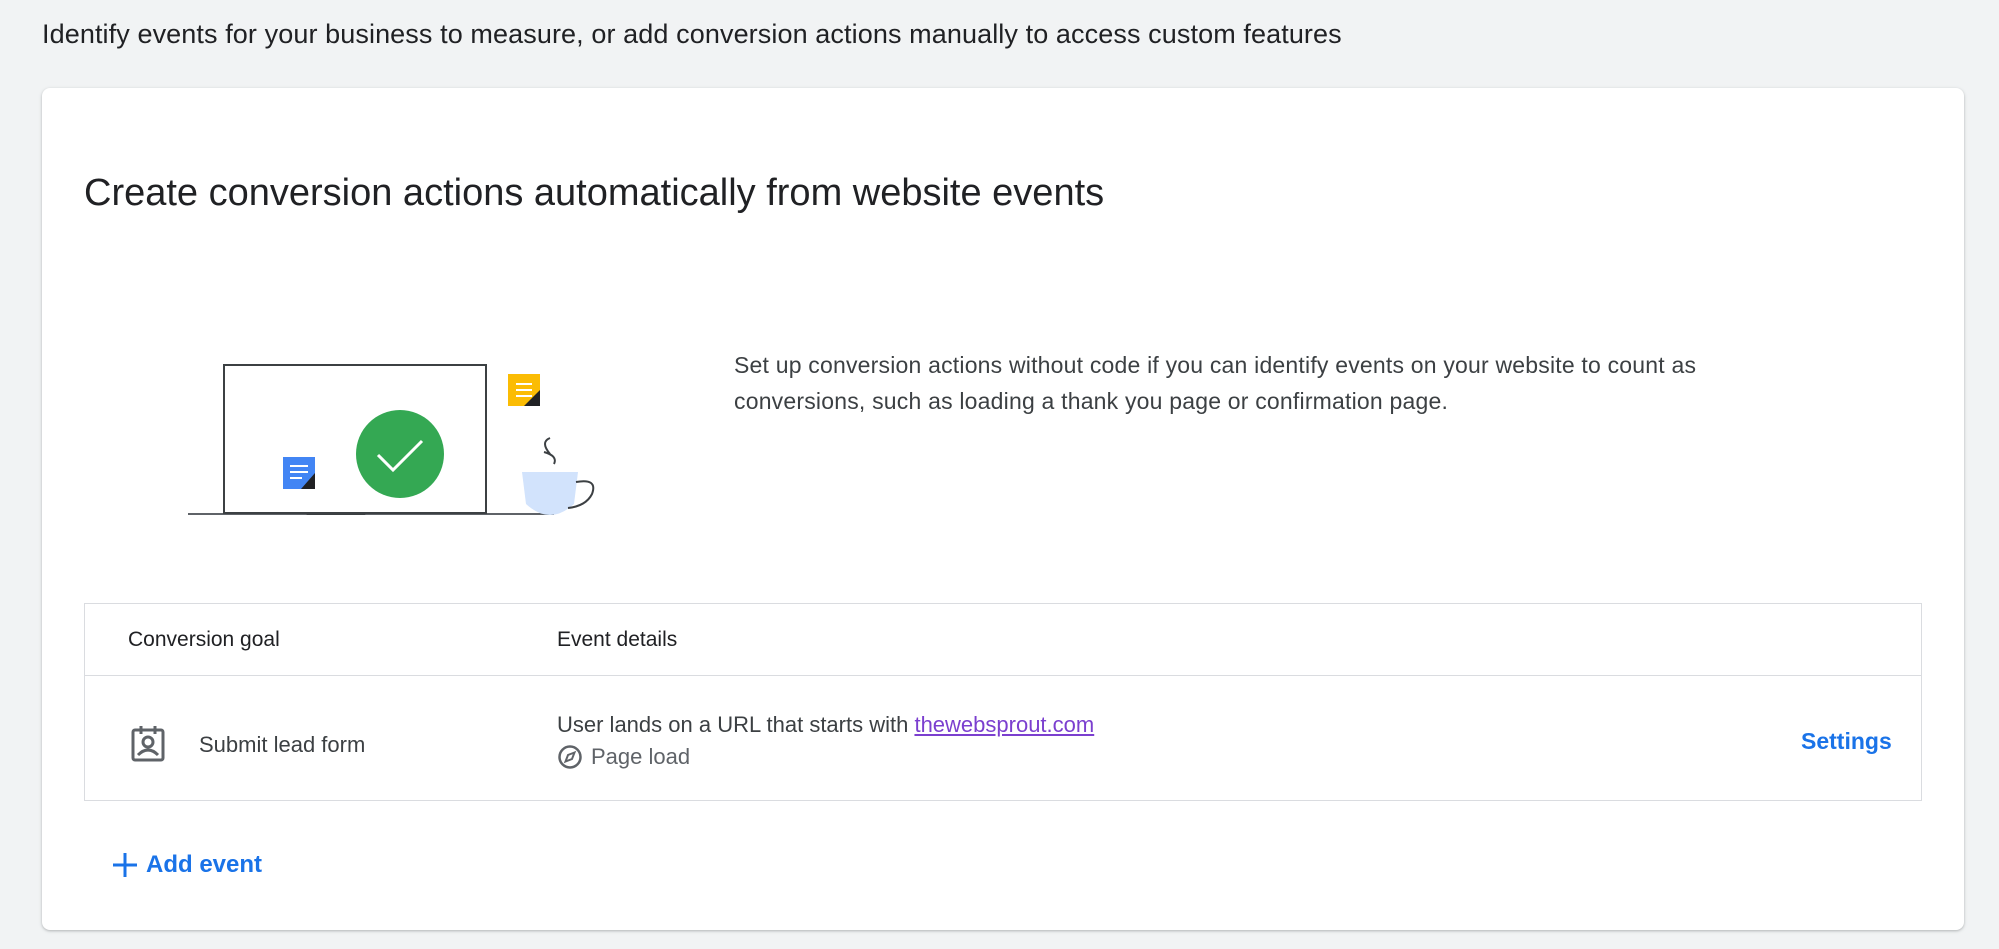 Image resolution: width=1999 pixels, height=949 pixels. Describe the element at coordinates (1846, 741) in the screenshot. I see `settings-button: Settings` at that location.